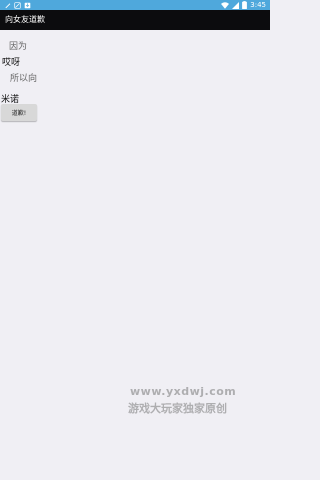  Describe the element at coordinates (258, 5) in the screenshot. I see `status-time: 3:45` at that location.